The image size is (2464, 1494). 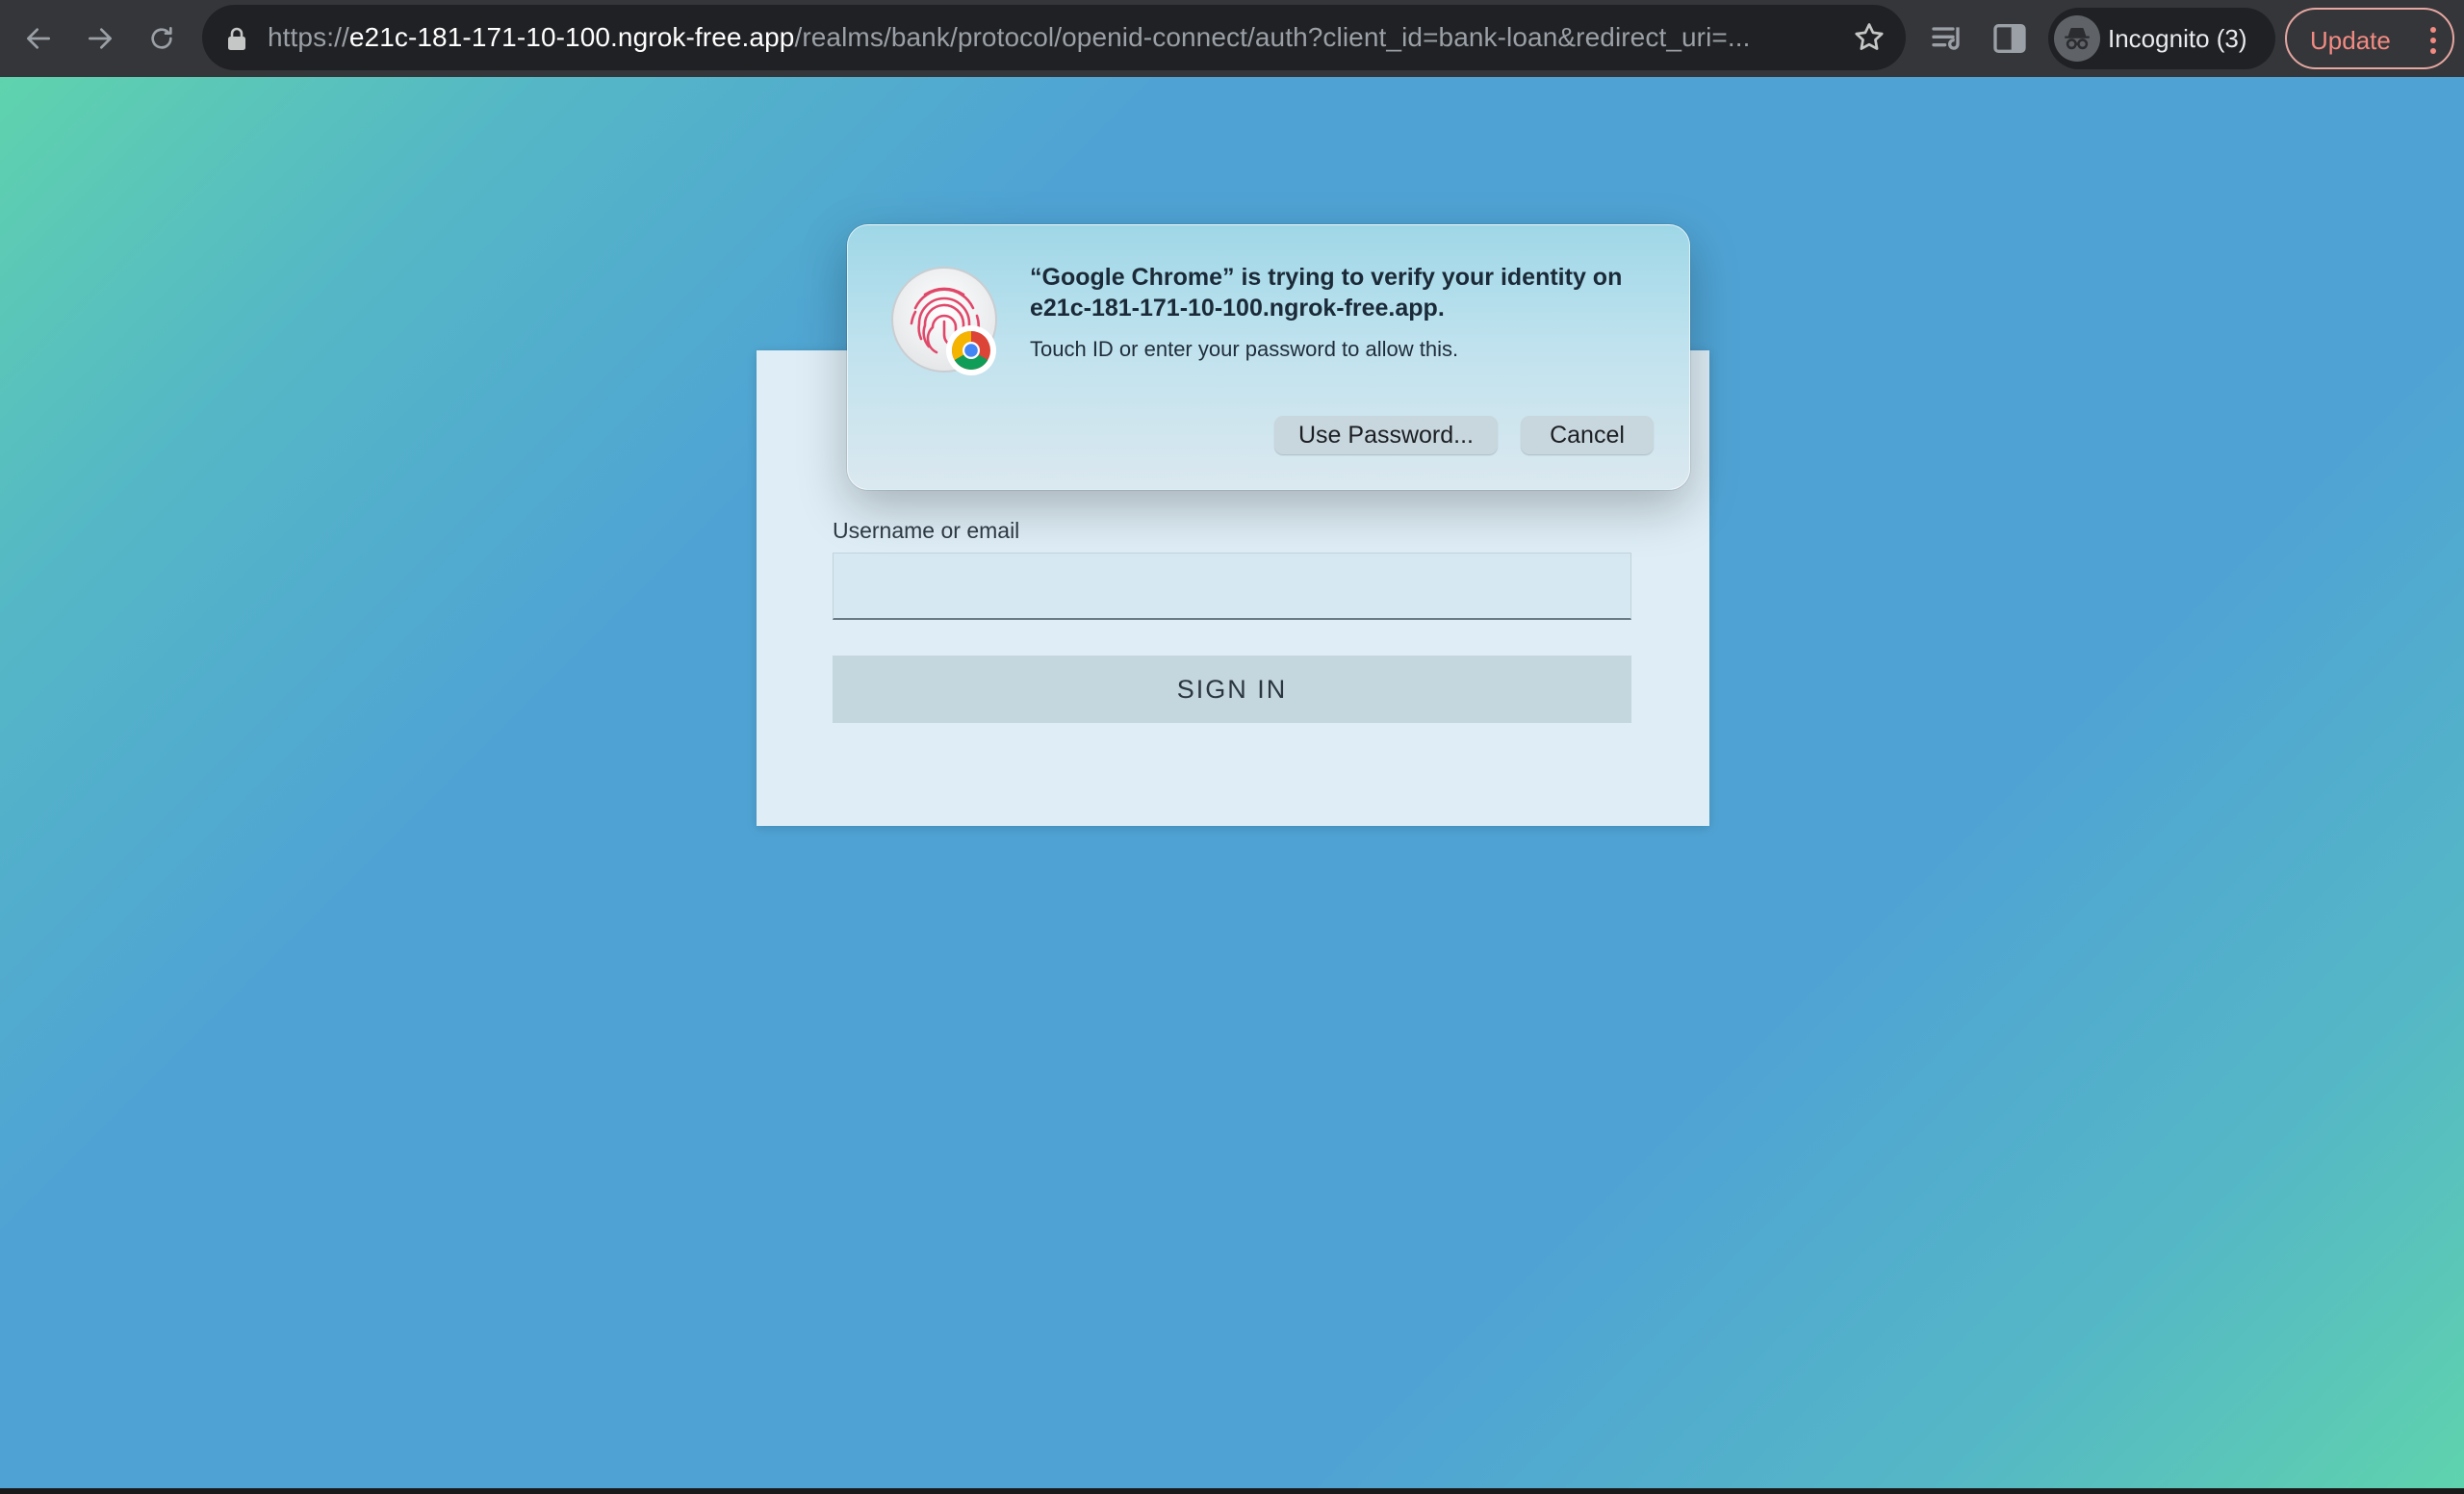 I want to click on window-bottom-edge, so click(x=1232, y=1491).